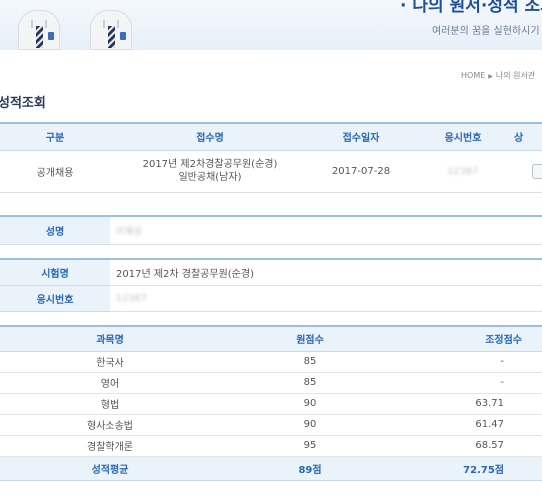 The height and width of the screenshot is (502, 542). Describe the element at coordinates (361, 137) in the screenshot. I see `col-date: 접수일자` at that location.